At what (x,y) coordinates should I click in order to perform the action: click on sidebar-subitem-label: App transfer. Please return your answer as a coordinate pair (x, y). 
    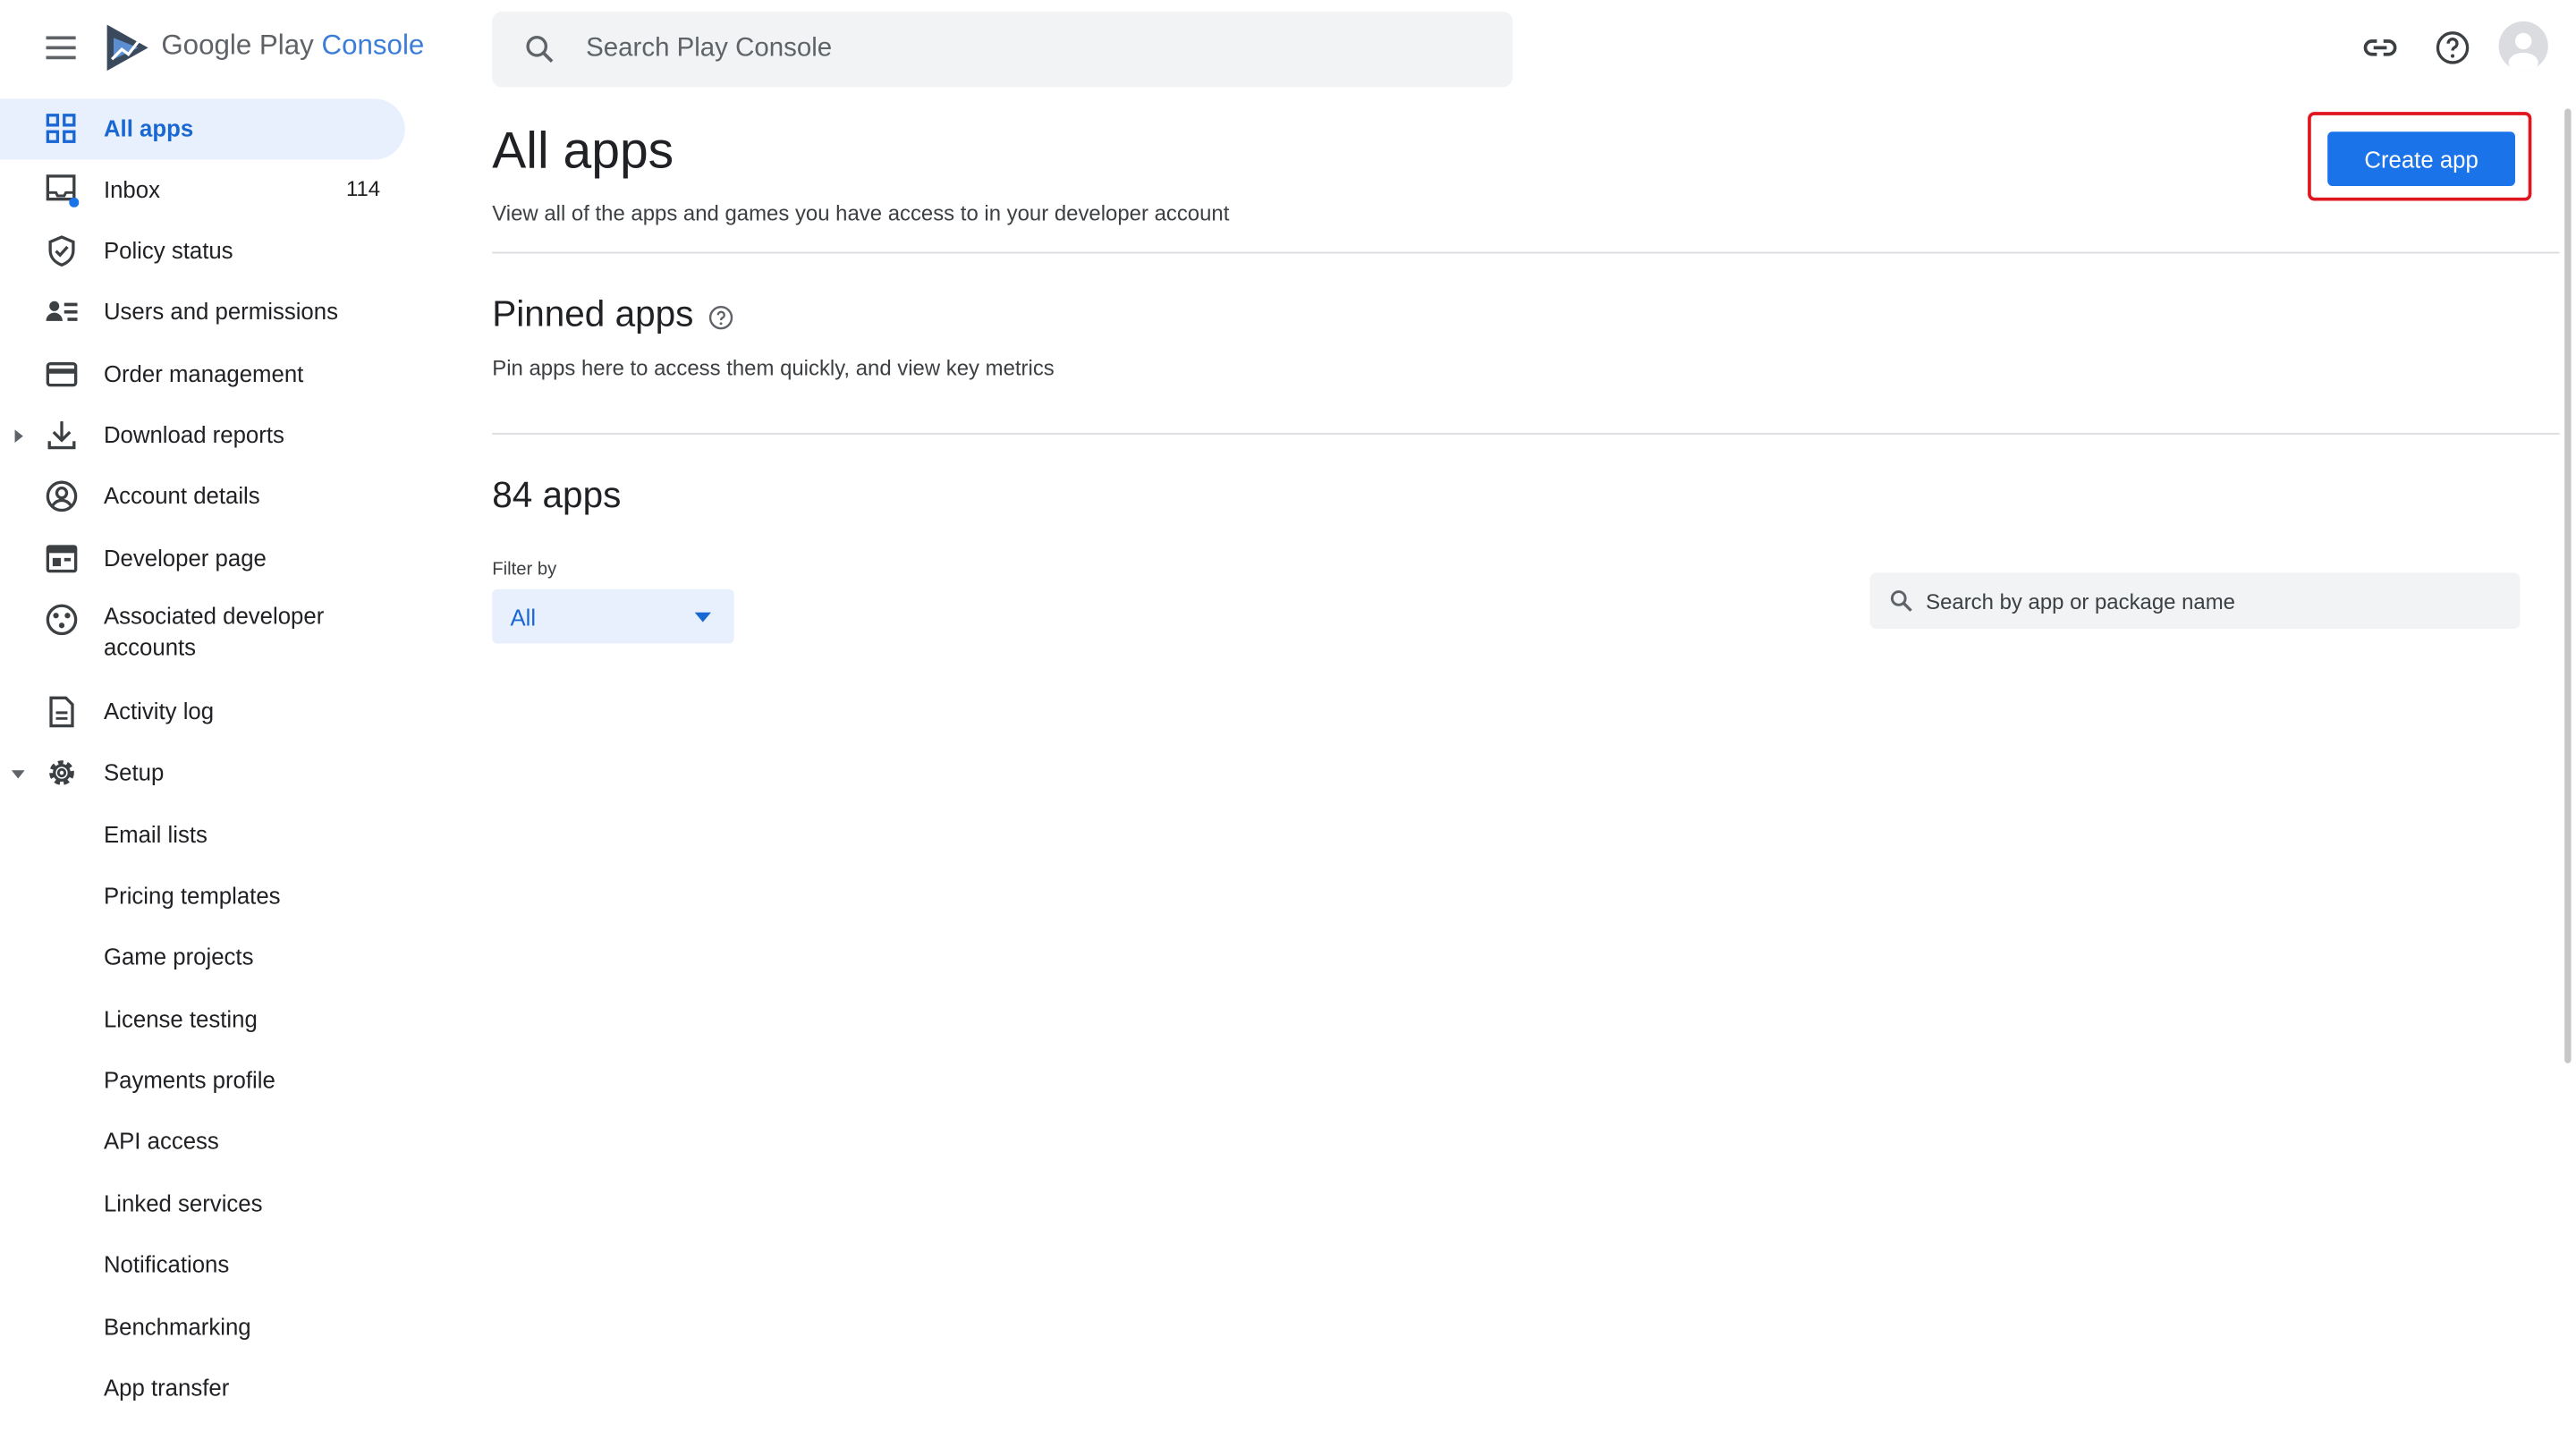
    Looking at the image, I should click on (166, 1387).